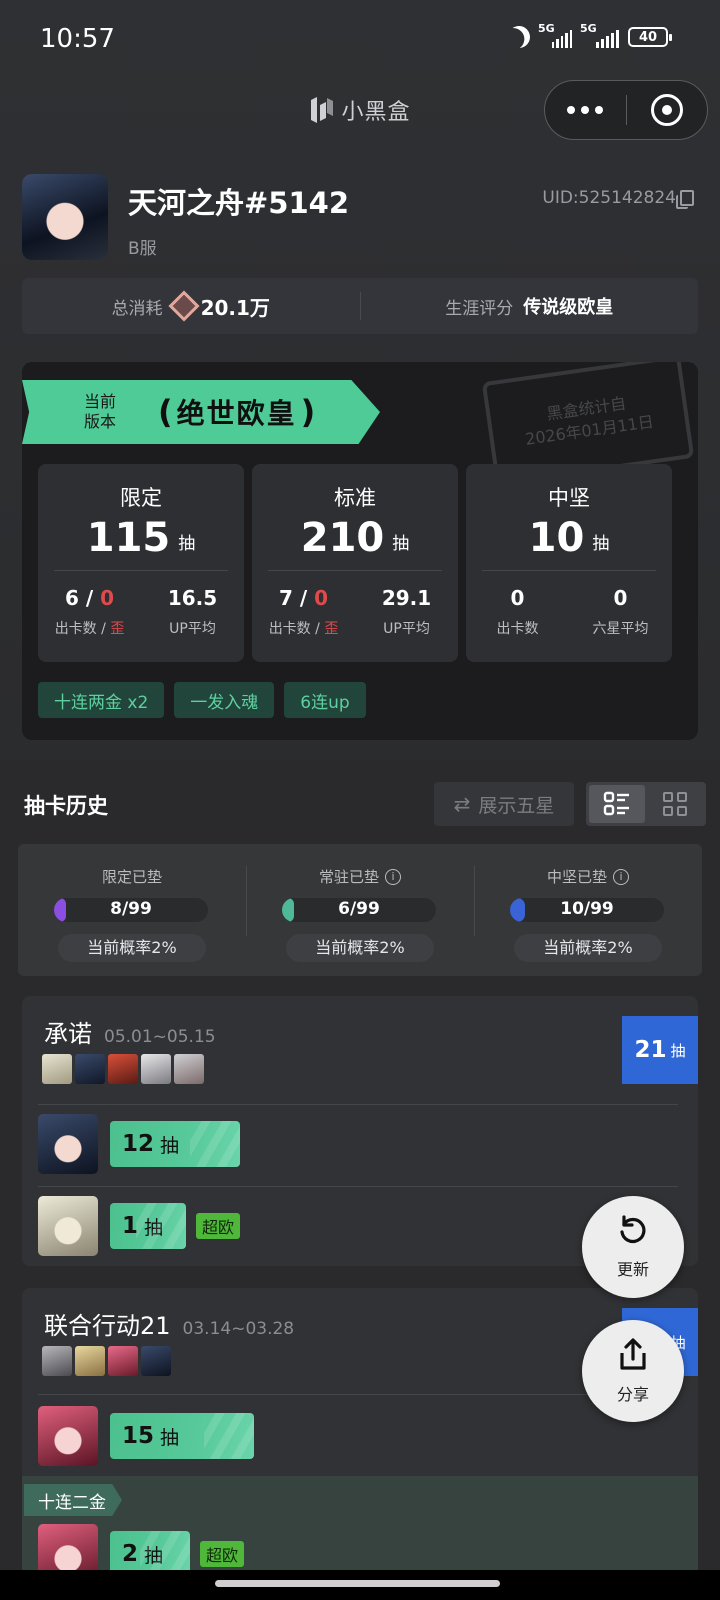 This screenshot has width=720, height=1600. I want to click on share-button: 分享, so click(633, 1371).